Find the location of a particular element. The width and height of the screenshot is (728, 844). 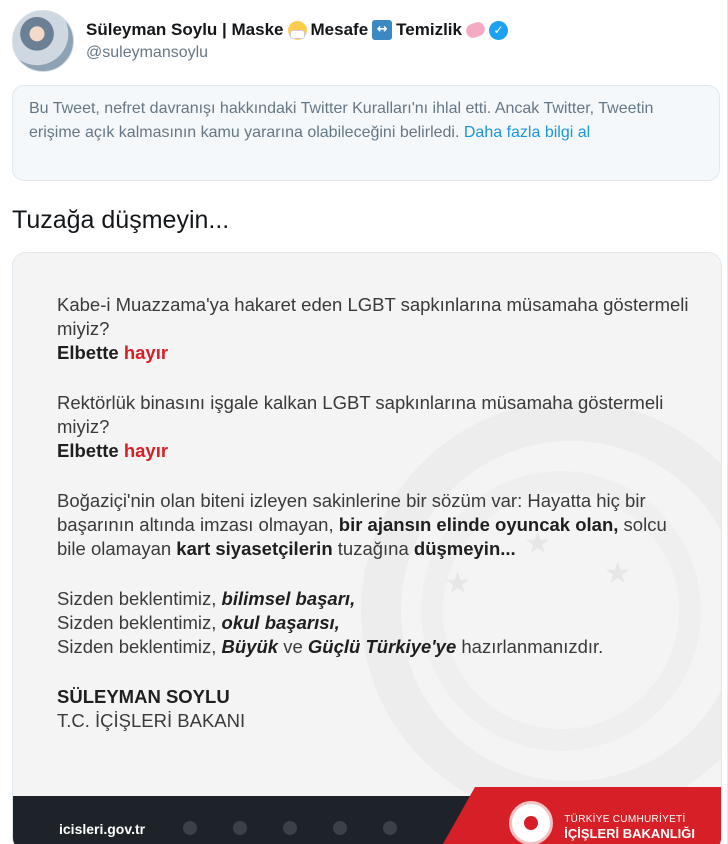

paragraph-3-text: tuzağına is located at coordinates (373, 548).